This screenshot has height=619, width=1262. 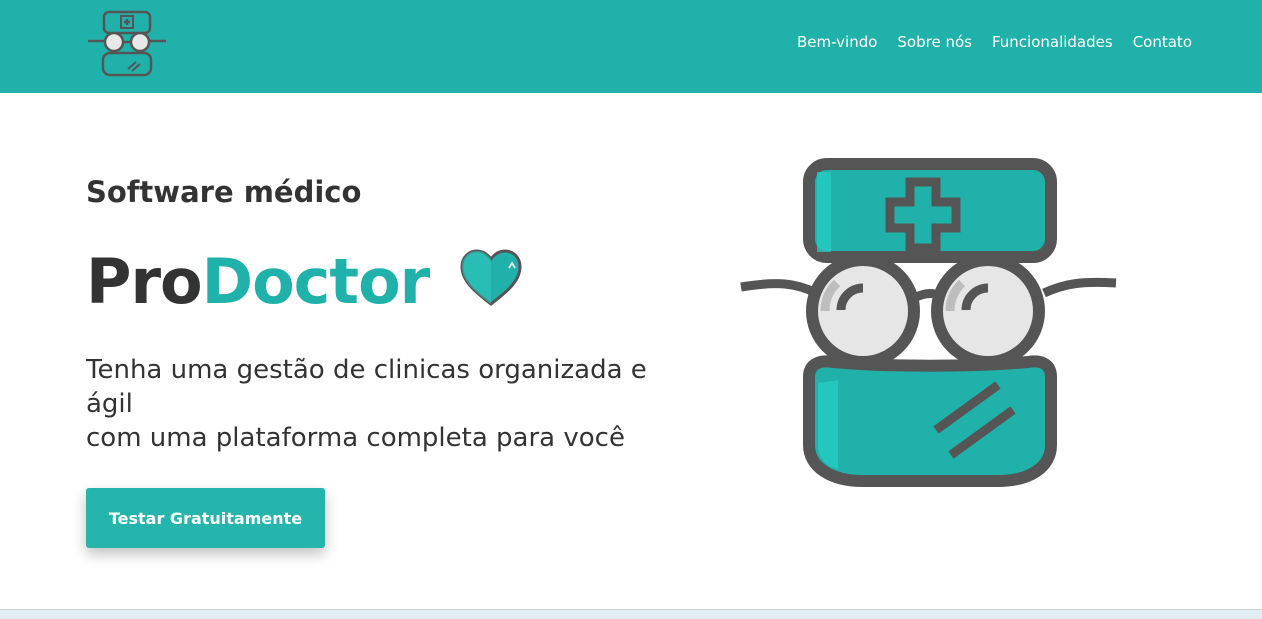 I want to click on nav-link-bem-vindo: Bem-vindo, so click(x=837, y=42).